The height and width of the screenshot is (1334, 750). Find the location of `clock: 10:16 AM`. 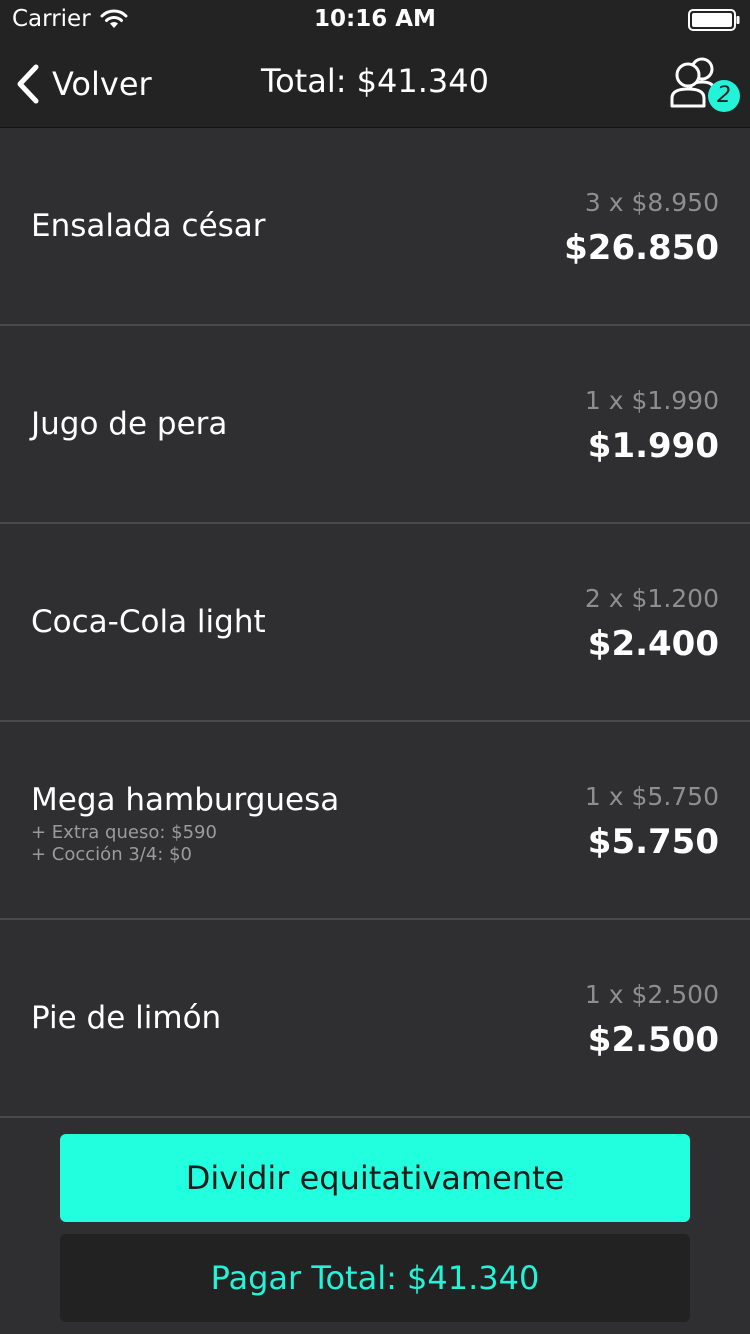

clock: 10:16 AM is located at coordinates (375, 19).